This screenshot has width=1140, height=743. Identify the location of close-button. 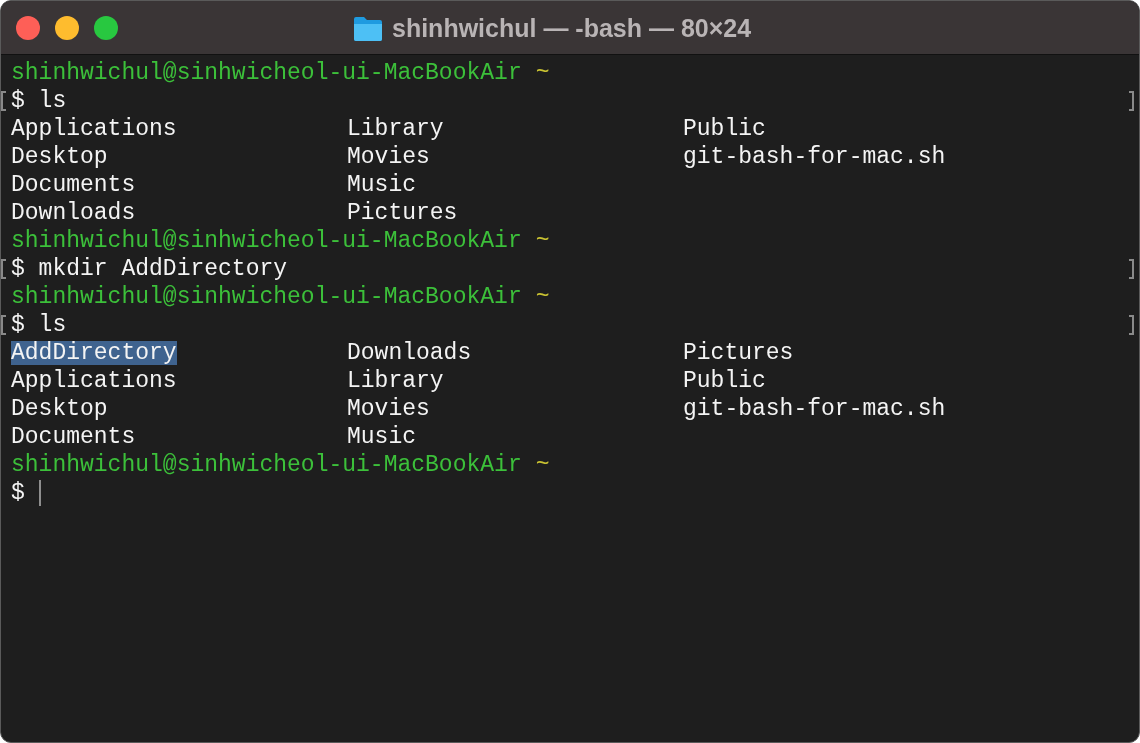
(28, 27).